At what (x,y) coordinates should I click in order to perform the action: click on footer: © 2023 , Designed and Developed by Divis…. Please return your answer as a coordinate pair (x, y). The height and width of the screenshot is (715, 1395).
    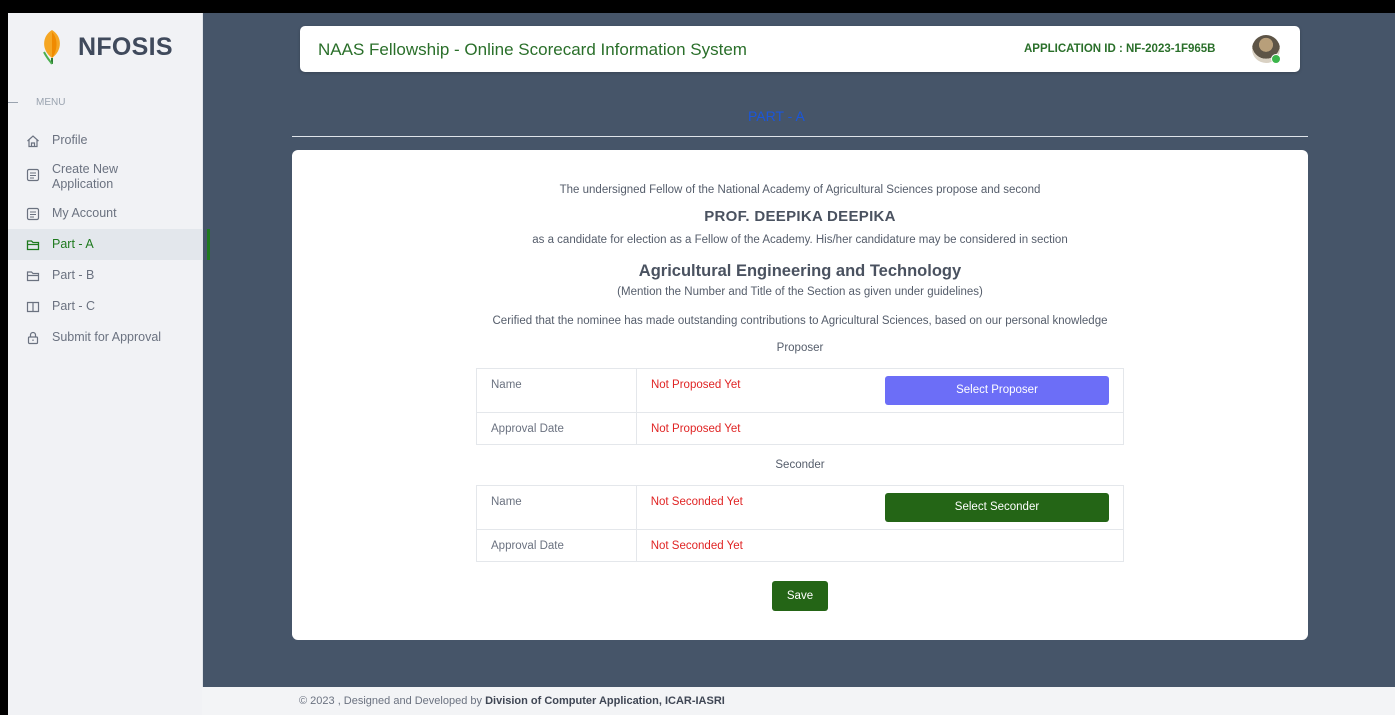
    Looking at the image, I should click on (798, 701).